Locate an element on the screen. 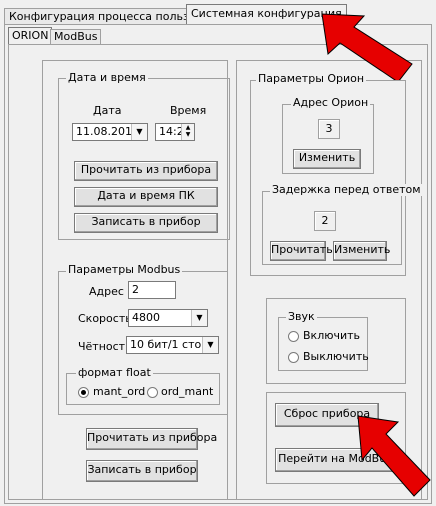 The image size is (436, 506). modbus-speed-label: Скорость is located at coordinates (105, 318).